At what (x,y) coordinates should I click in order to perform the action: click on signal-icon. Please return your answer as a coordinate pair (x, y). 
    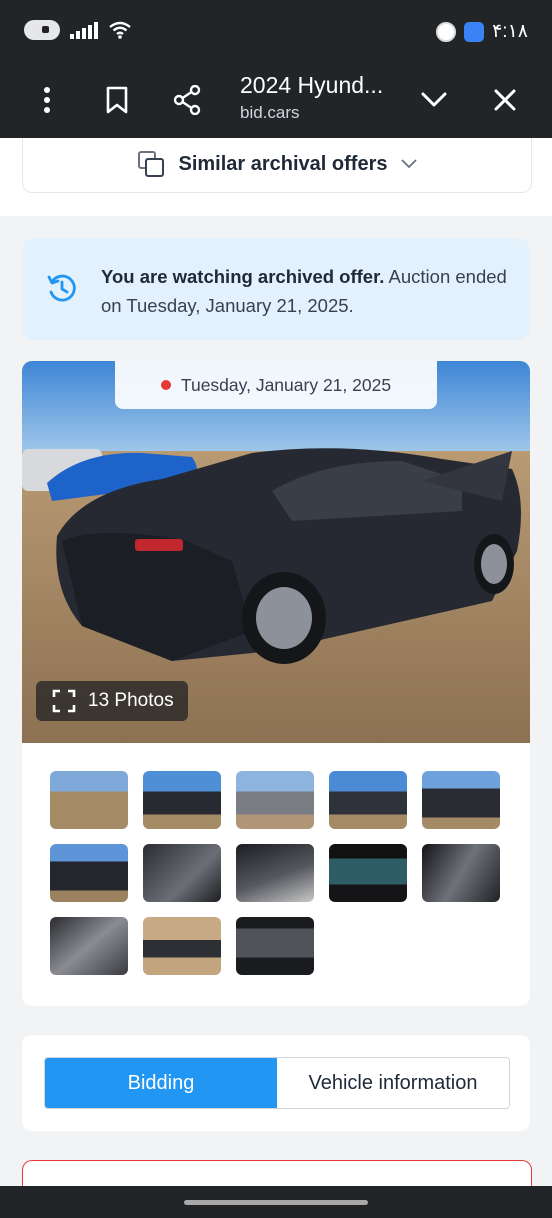
    Looking at the image, I should click on (84, 30).